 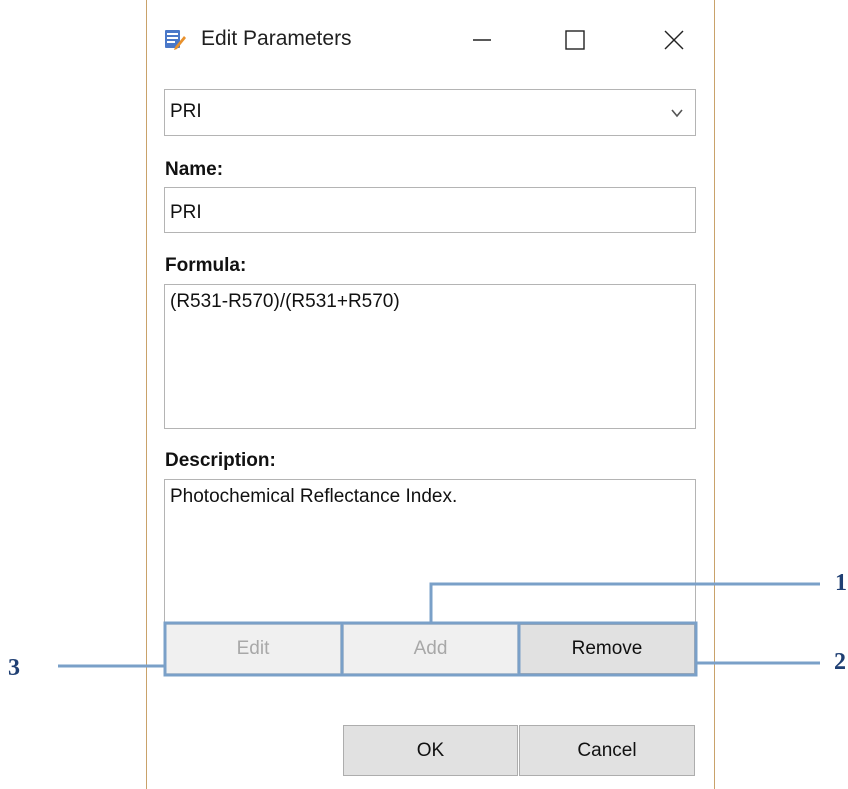 What do you see at coordinates (607, 750) in the screenshot?
I see `cancel-button: Cancel` at bounding box center [607, 750].